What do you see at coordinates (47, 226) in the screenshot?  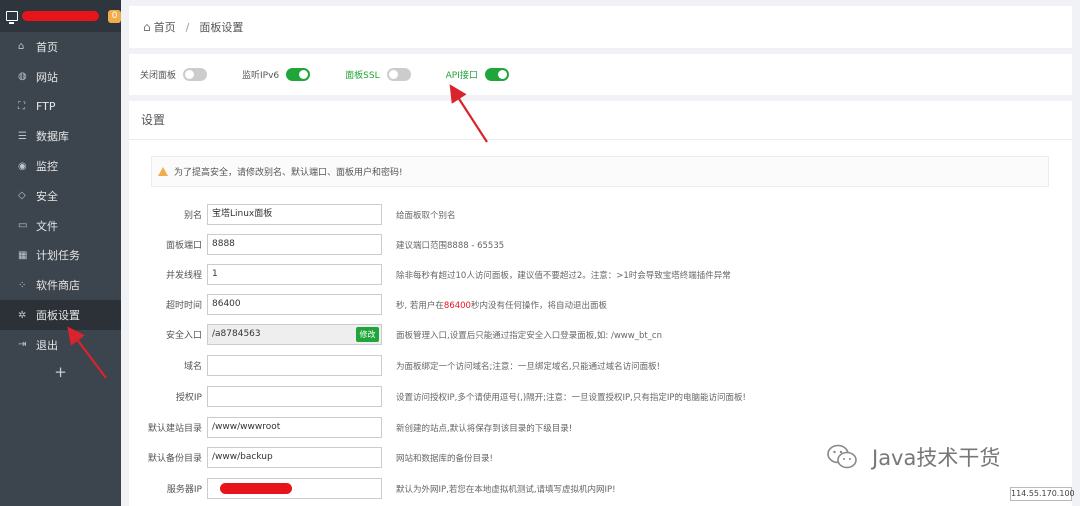 I see `sidebar-item-label: 文件` at bounding box center [47, 226].